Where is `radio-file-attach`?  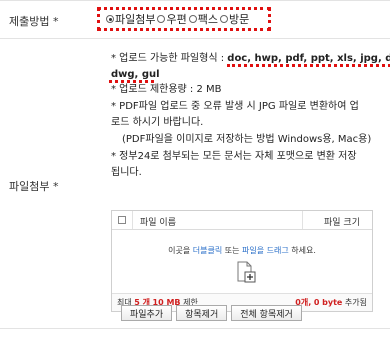
radio-file-attach is located at coordinates (110, 19).